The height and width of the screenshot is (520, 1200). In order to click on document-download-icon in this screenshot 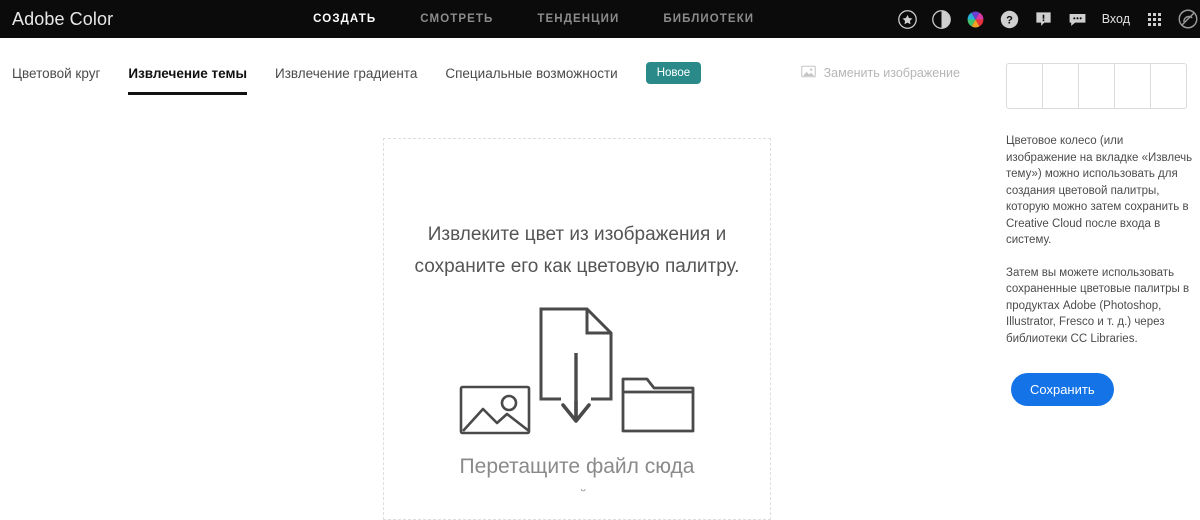, I will do `click(576, 372)`.